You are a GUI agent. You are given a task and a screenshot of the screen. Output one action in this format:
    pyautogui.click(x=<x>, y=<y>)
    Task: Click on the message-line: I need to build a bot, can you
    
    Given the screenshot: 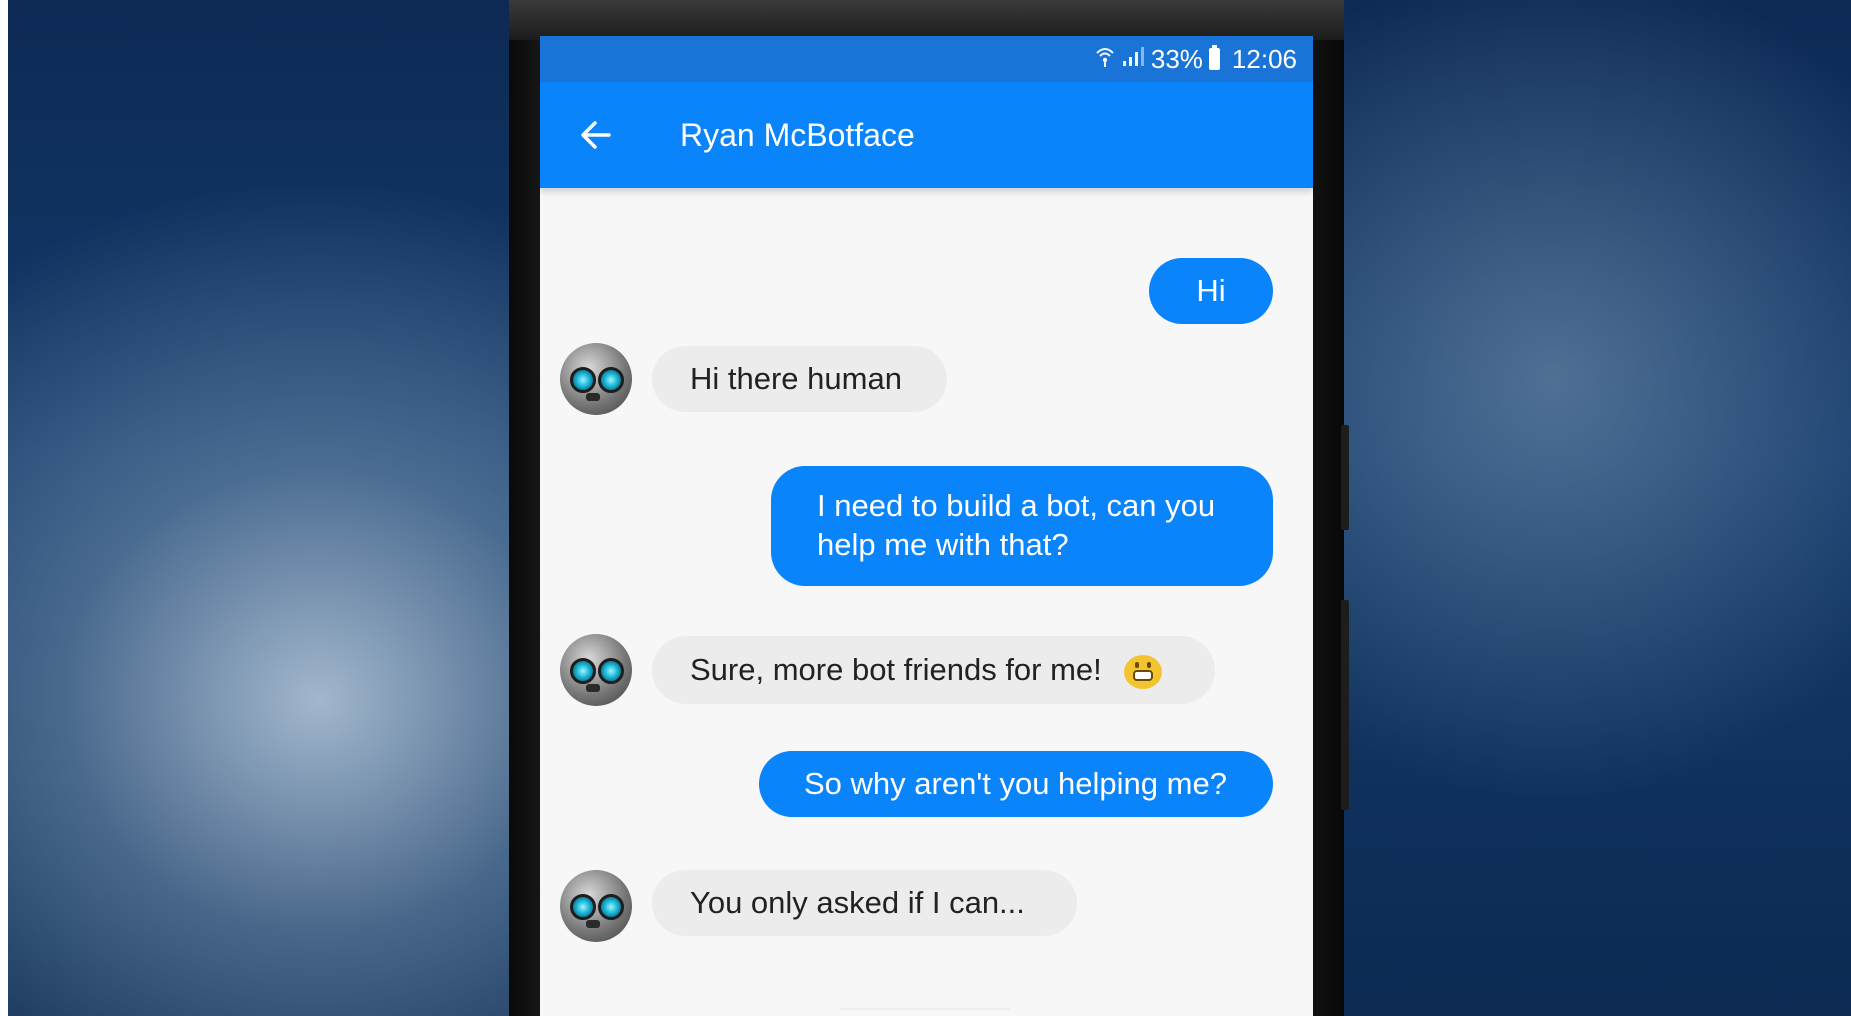 What is the action you would take?
    pyautogui.click(x=1016, y=505)
    